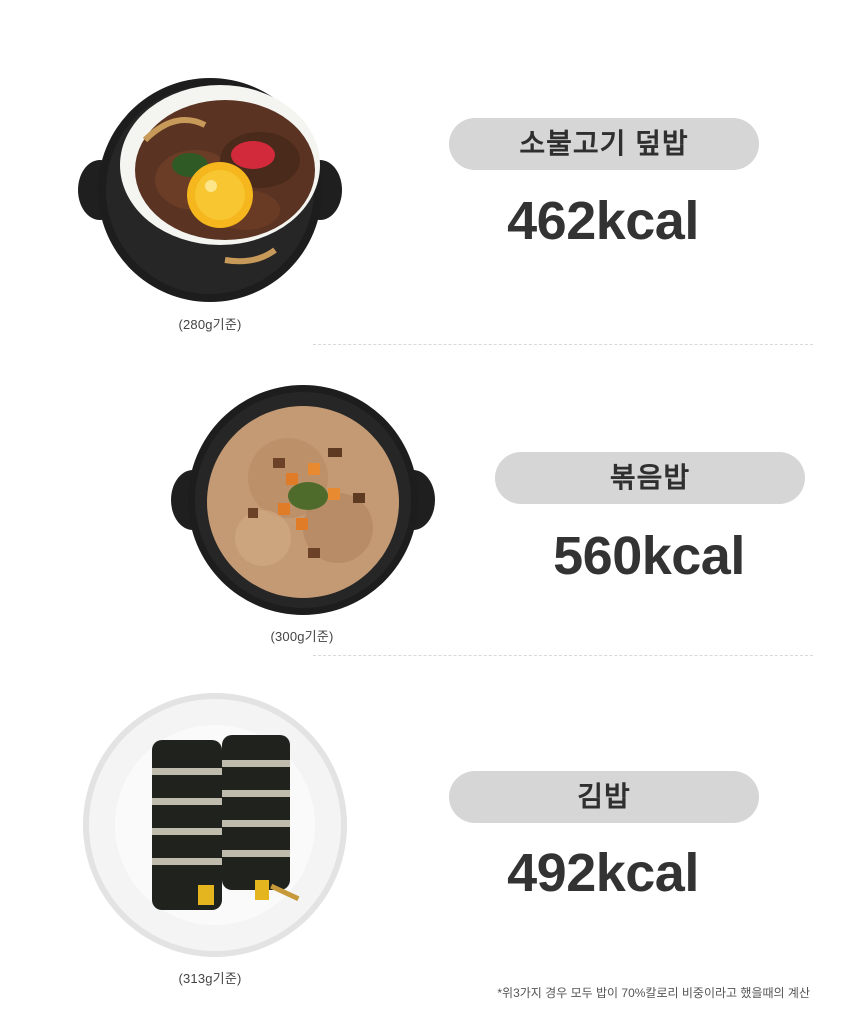 This screenshot has width=860, height=1028. I want to click on calorie-value: 492kcal, so click(603, 873).